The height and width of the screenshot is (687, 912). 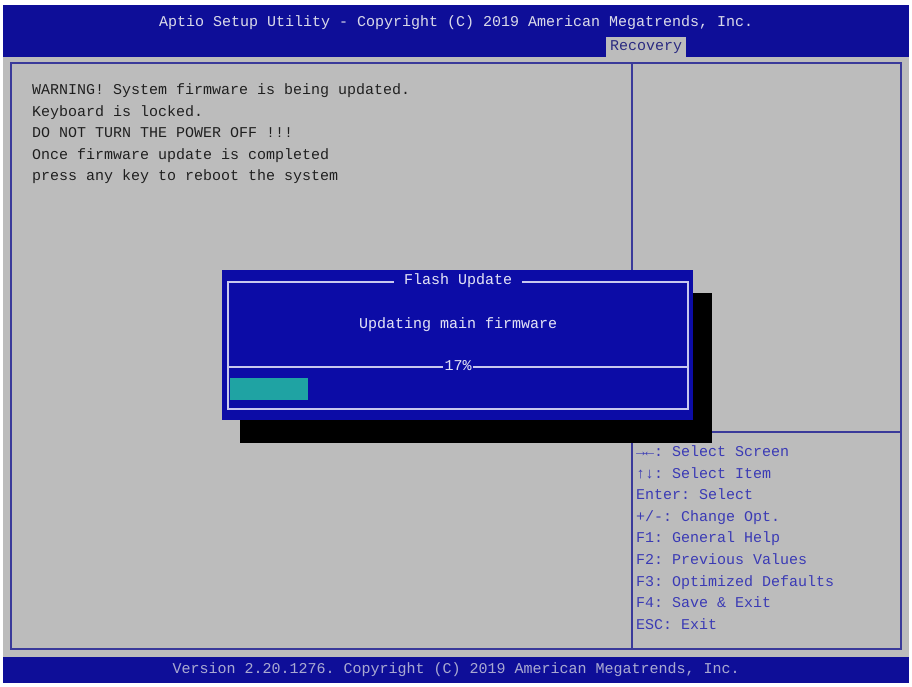 I want to click on key-hint: F3: Optimized Defaults, so click(x=735, y=582).